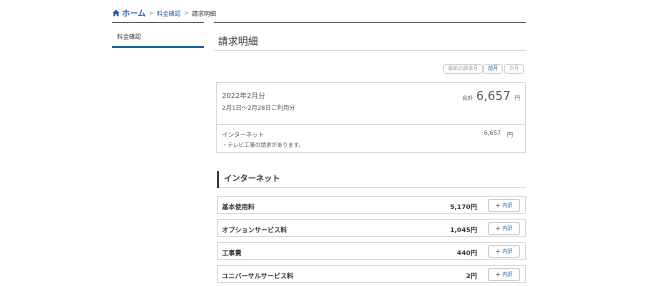  I want to click on charge-price: 1,045円, so click(463, 230).